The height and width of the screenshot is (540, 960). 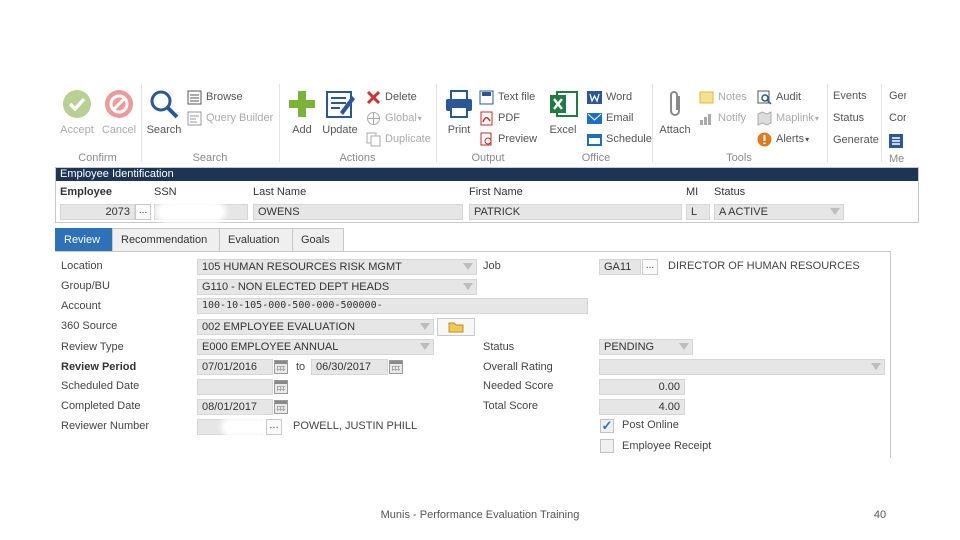 I want to click on generate-button: Generate, so click(x=856, y=140).